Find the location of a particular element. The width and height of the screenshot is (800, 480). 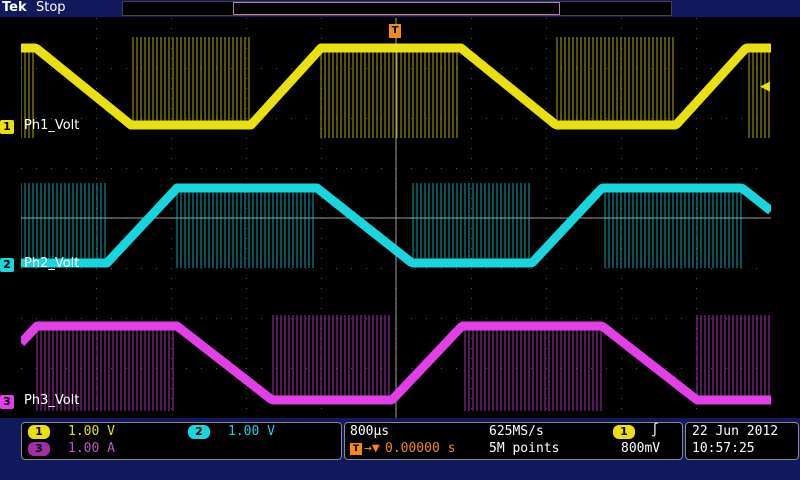

acquisition-status: Stop is located at coordinates (51, 7).